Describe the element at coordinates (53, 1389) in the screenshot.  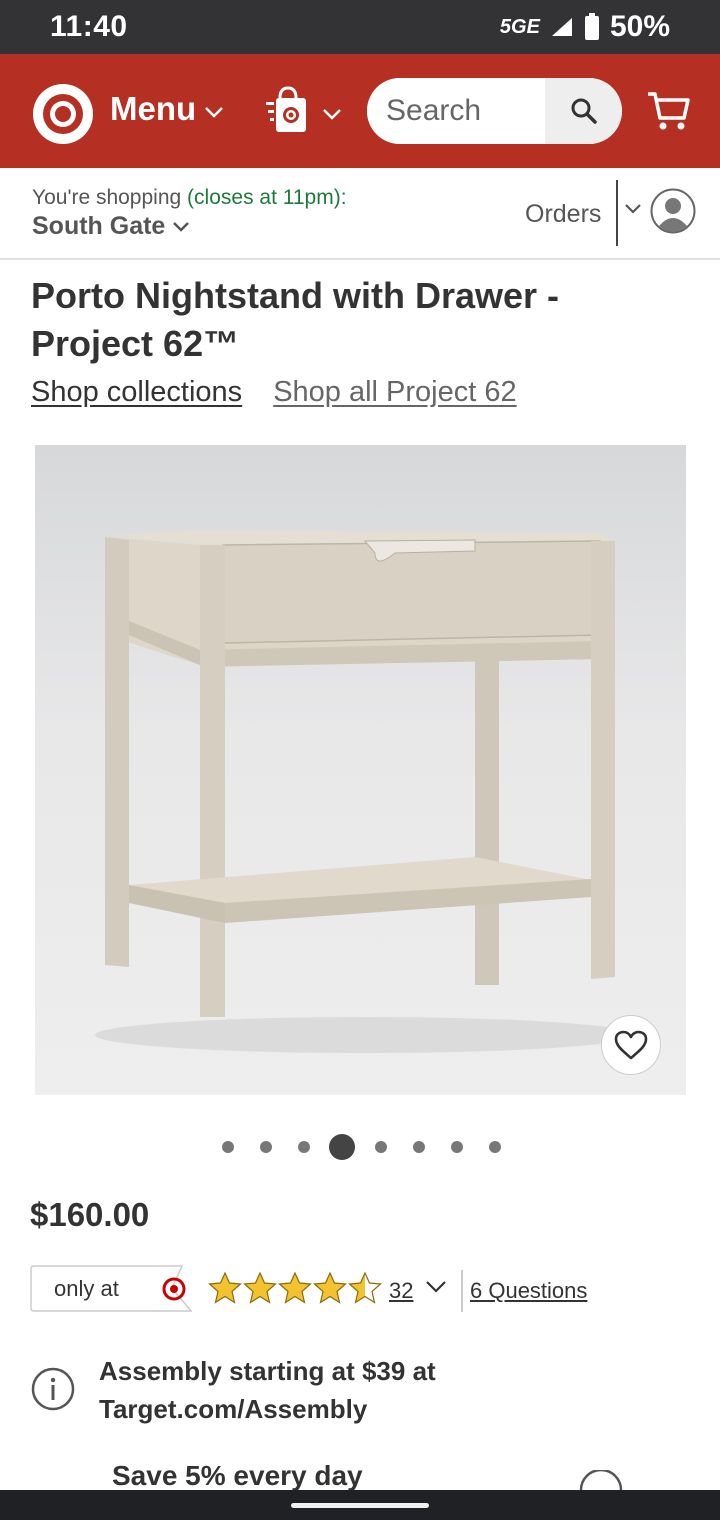
I see `info-icon` at that location.